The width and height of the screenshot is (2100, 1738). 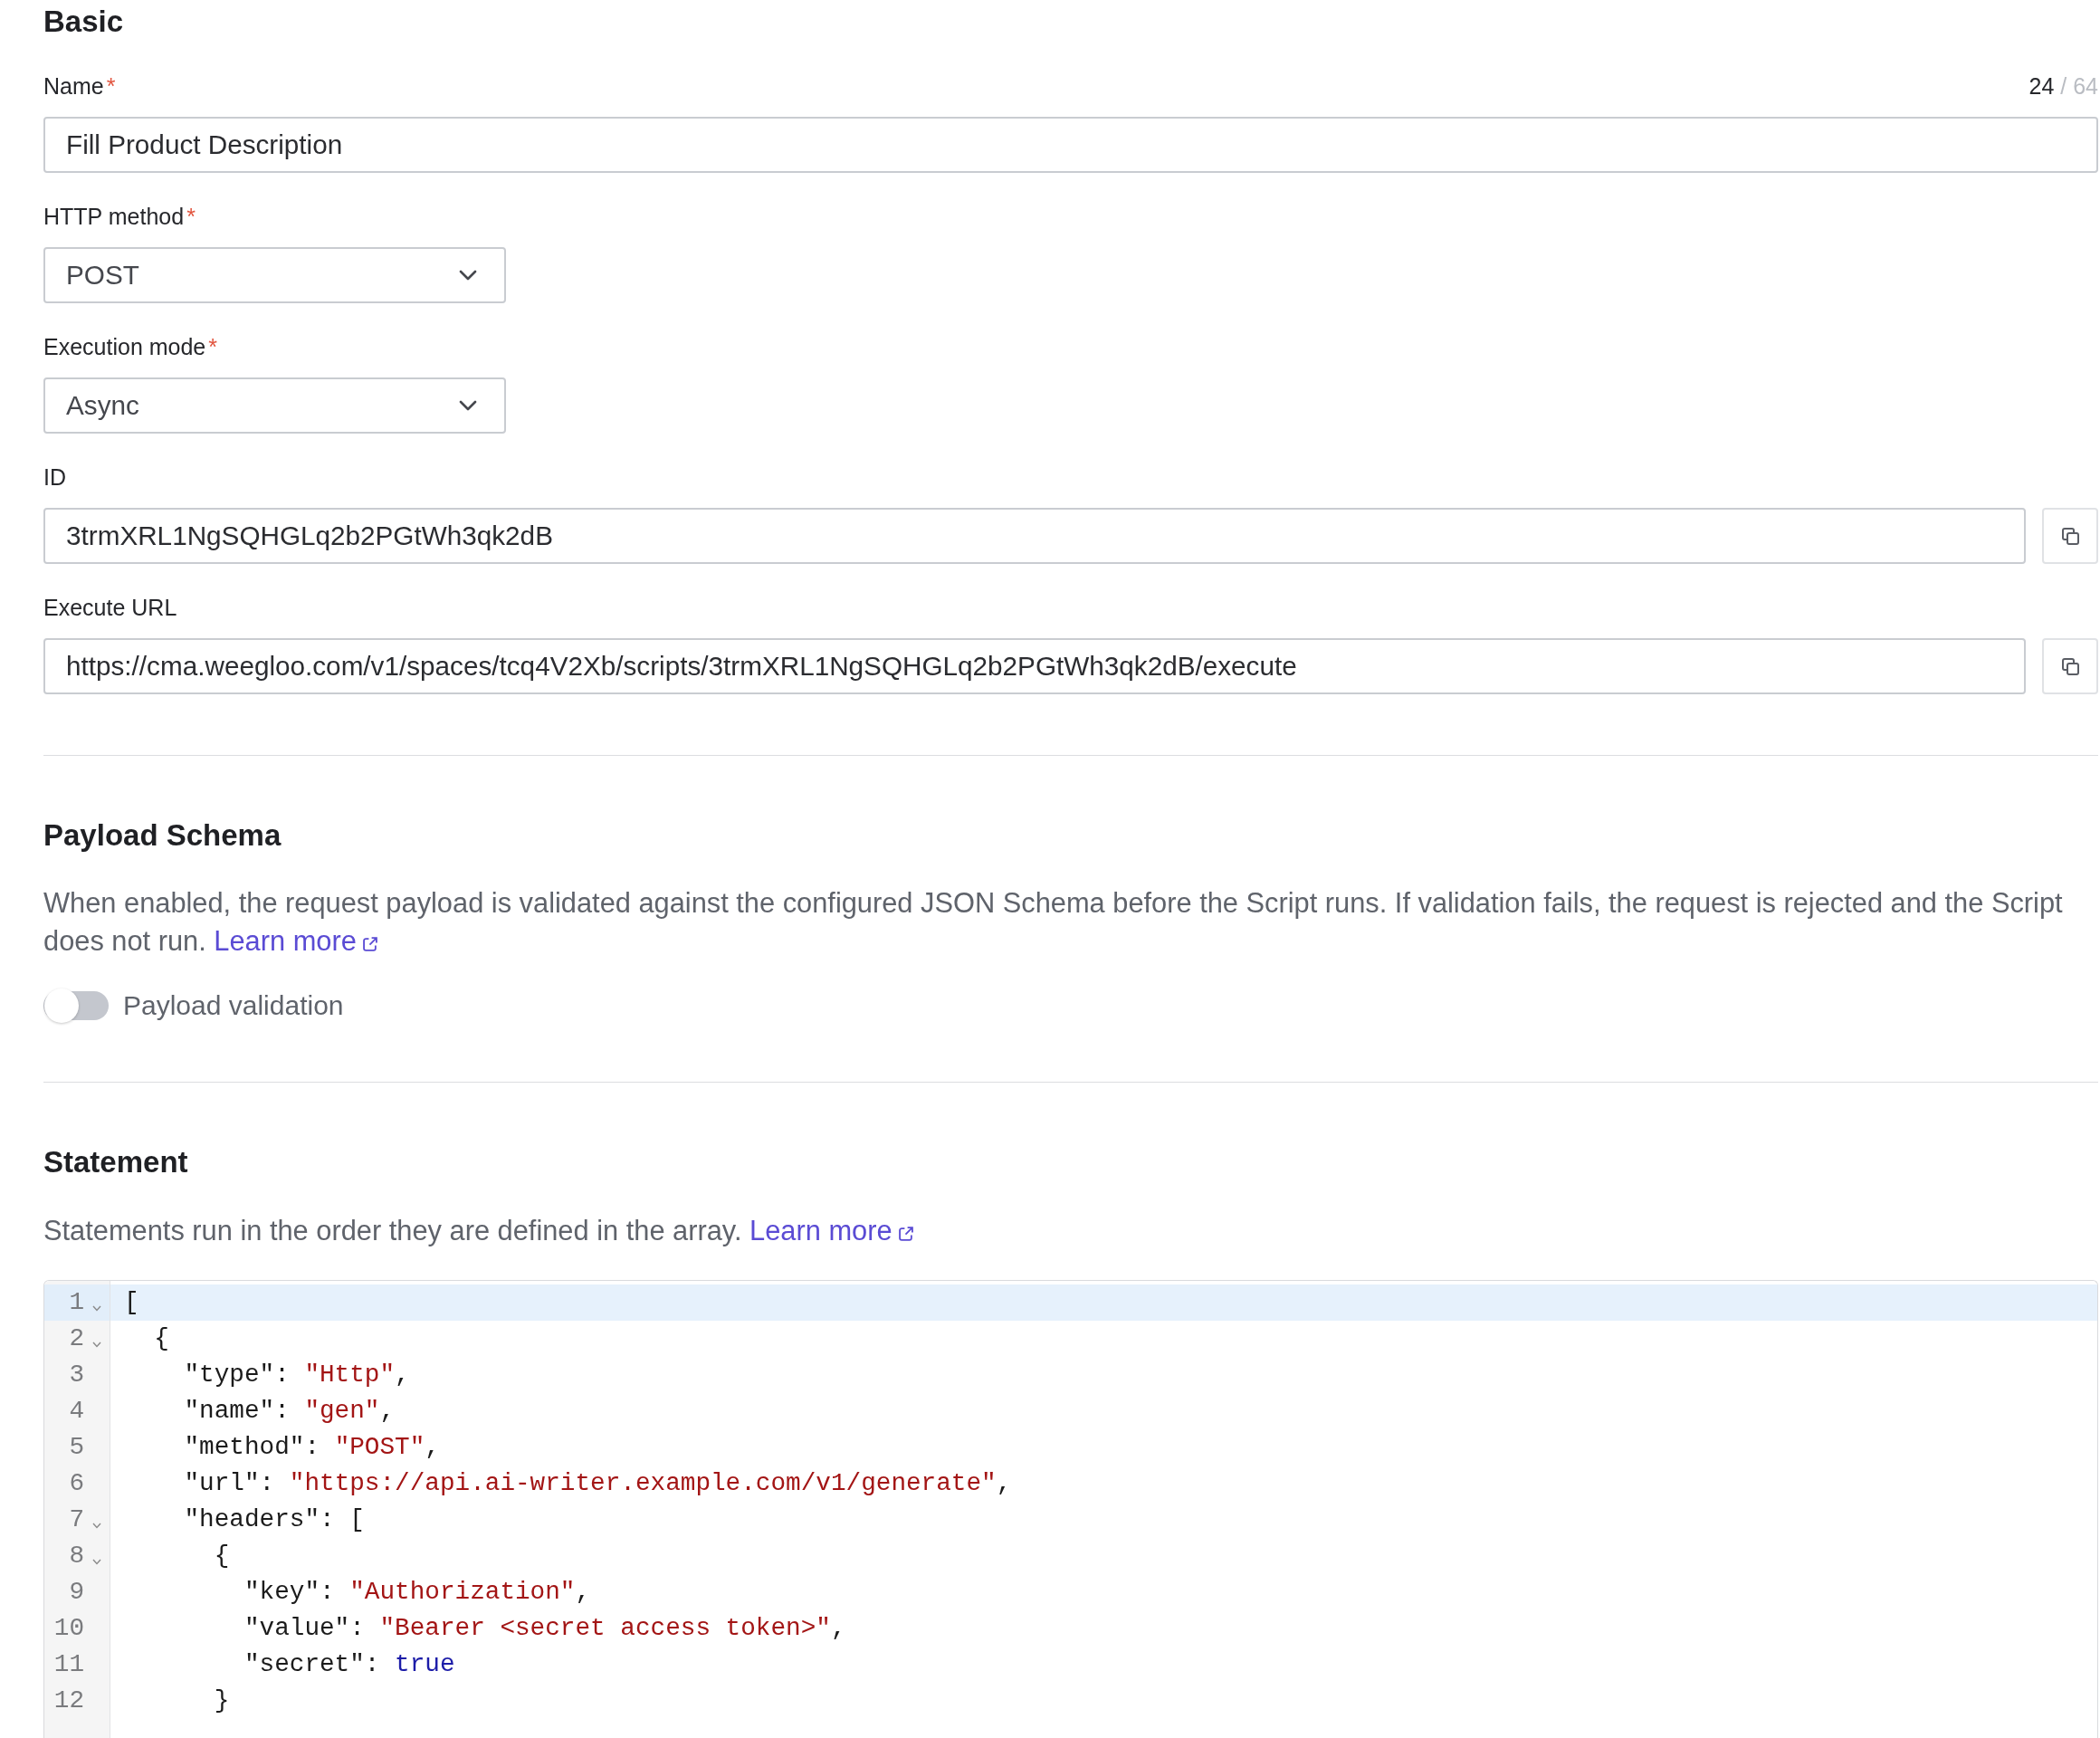 What do you see at coordinates (349, 1664) in the screenshot?
I see `code-line: "secret": true` at bounding box center [349, 1664].